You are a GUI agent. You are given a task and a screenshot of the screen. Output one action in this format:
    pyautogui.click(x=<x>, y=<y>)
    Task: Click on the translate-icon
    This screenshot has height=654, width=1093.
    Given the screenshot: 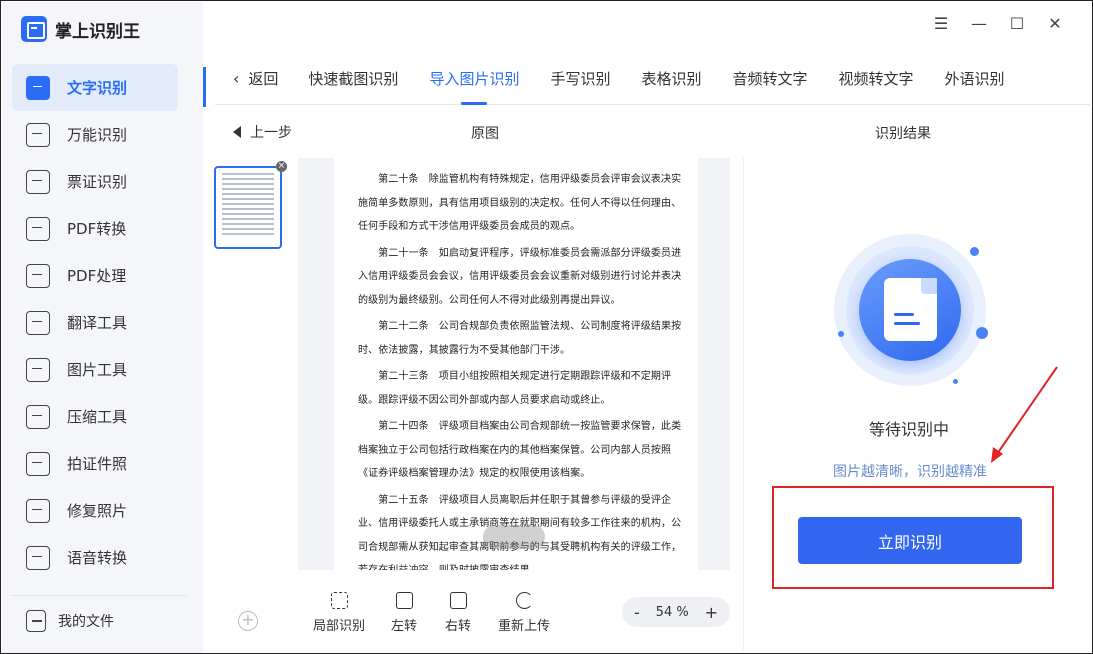 What is the action you would take?
    pyautogui.click(x=38, y=322)
    